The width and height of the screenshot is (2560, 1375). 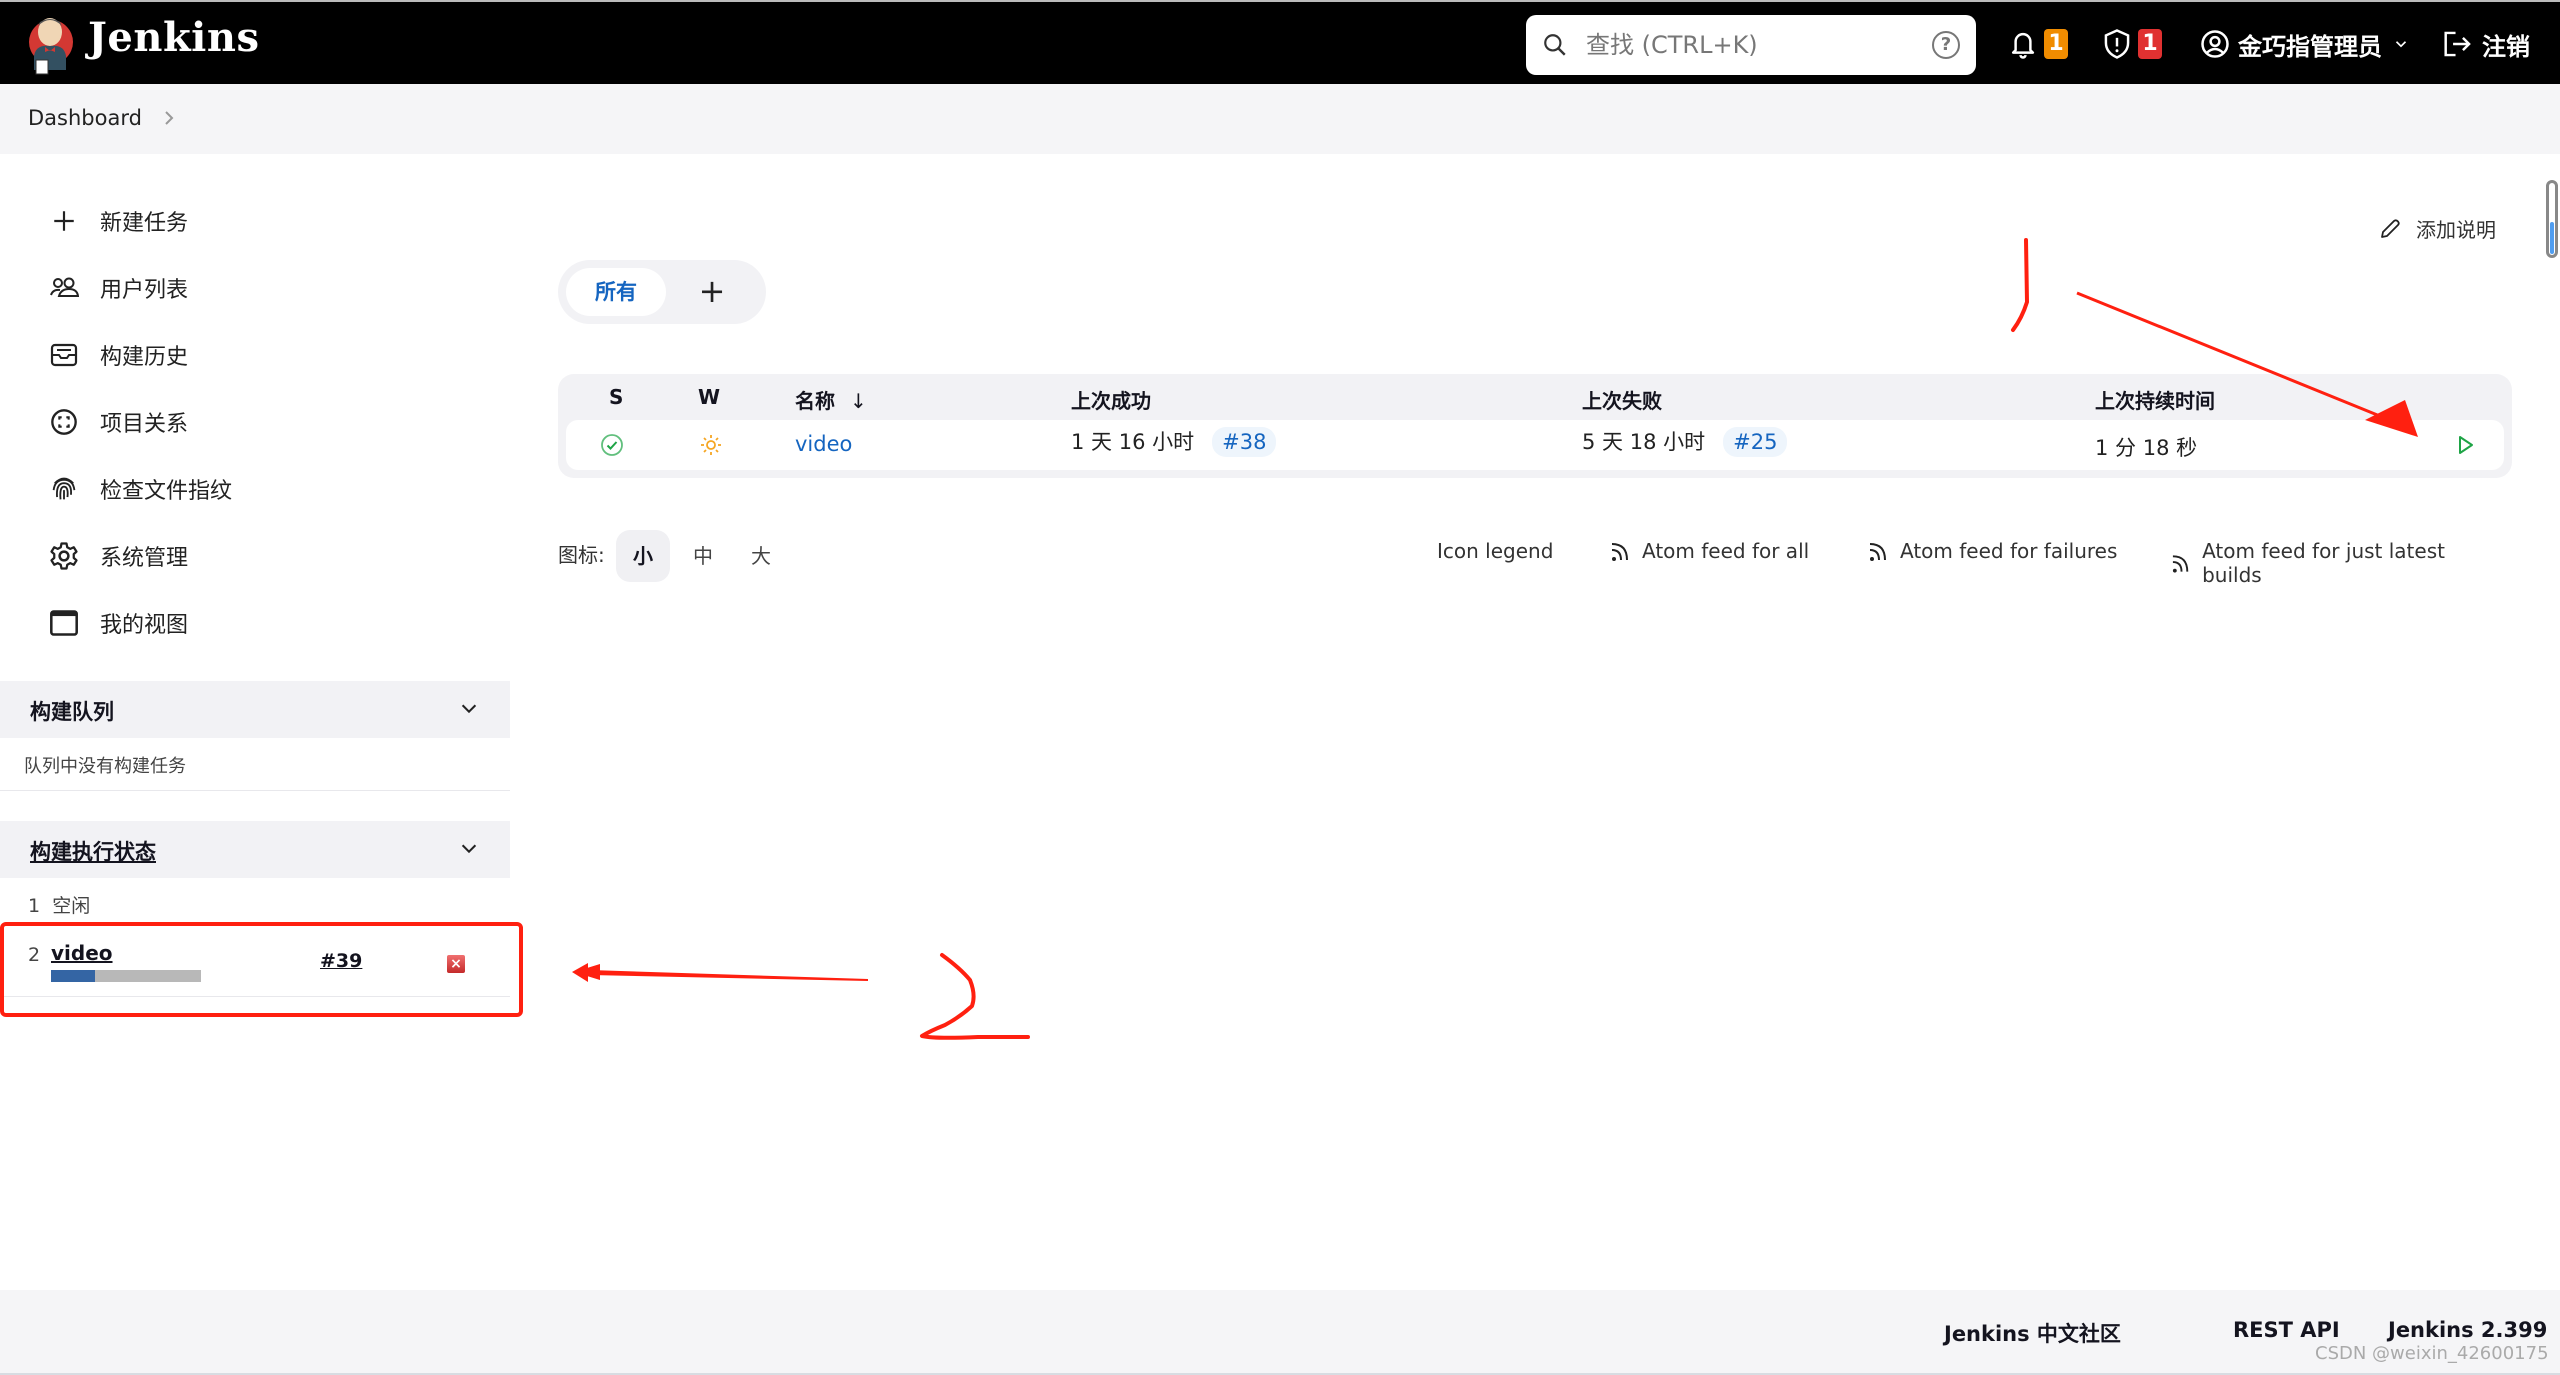 I want to click on user-name: 金巧指管理员, so click(x=2310, y=44).